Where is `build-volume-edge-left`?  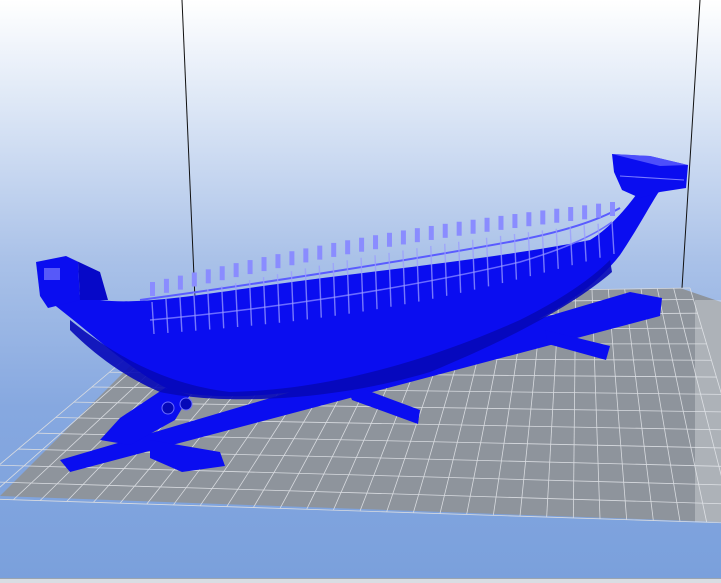
build-volume-edge-left is located at coordinates (188, 150).